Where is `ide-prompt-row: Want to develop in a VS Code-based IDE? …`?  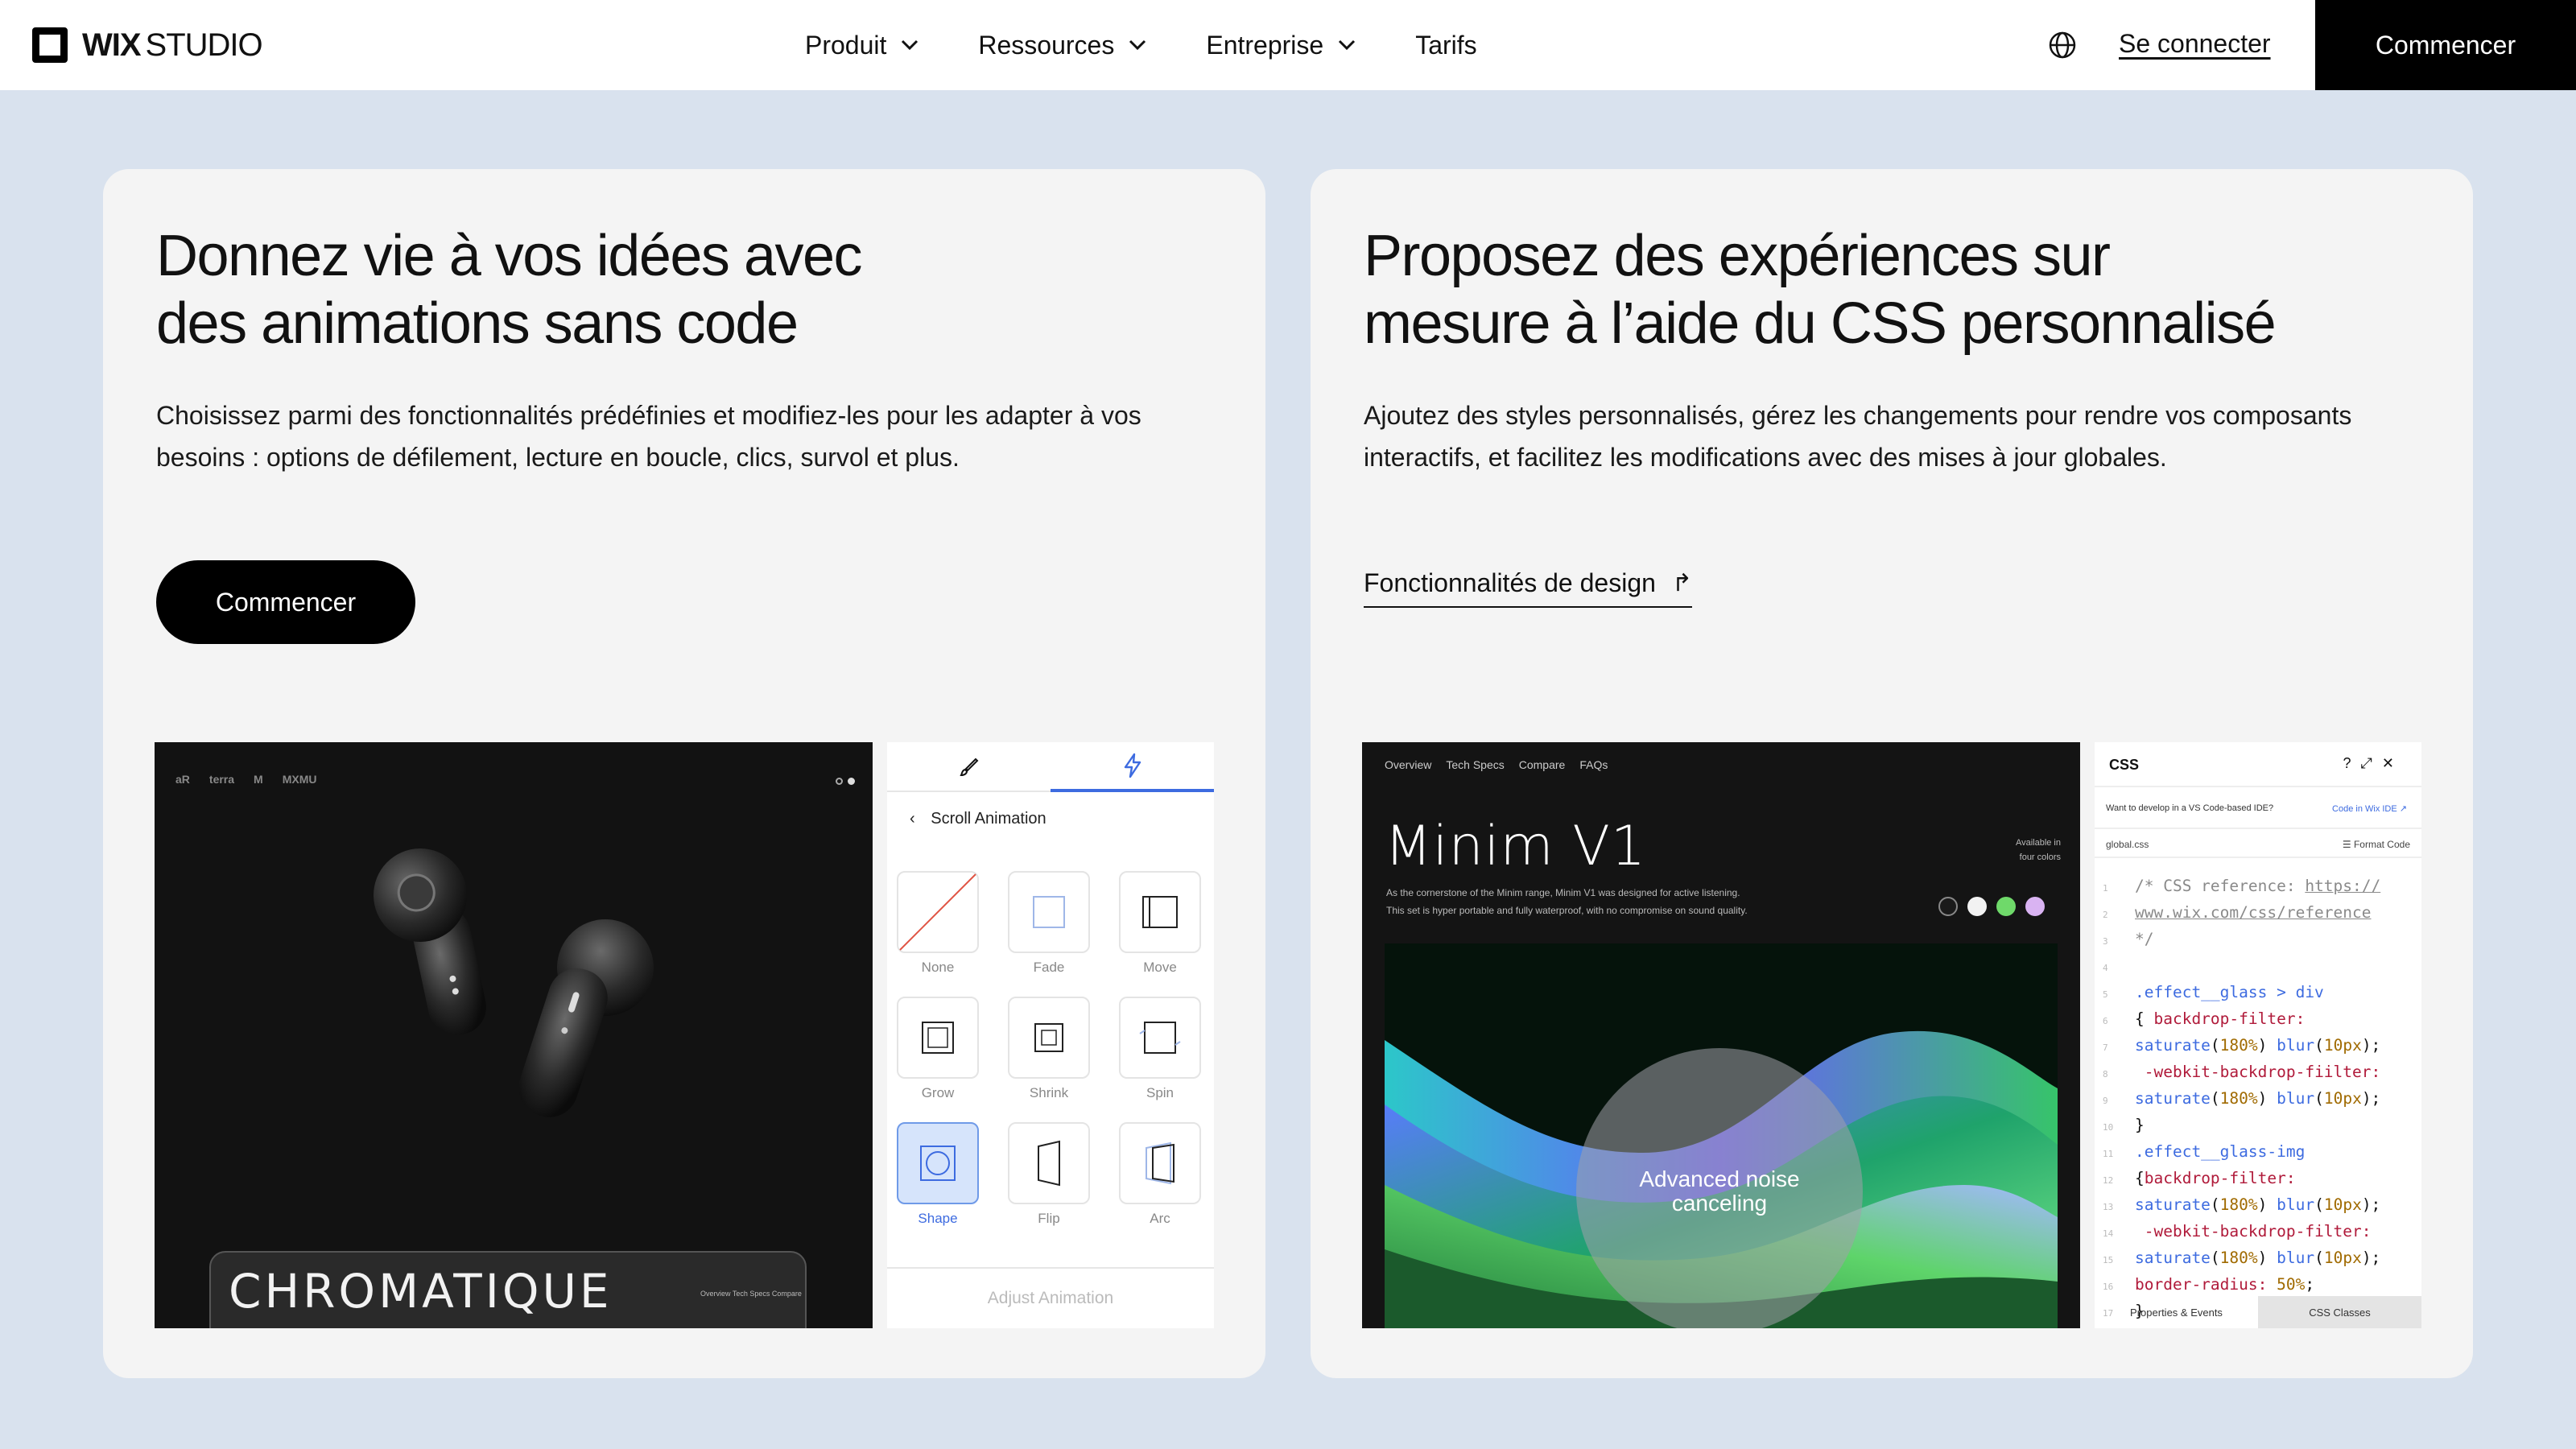 ide-prompt-row: Want to develop in a VS Code-based IDE? … is located at coordinates (2258, 808).